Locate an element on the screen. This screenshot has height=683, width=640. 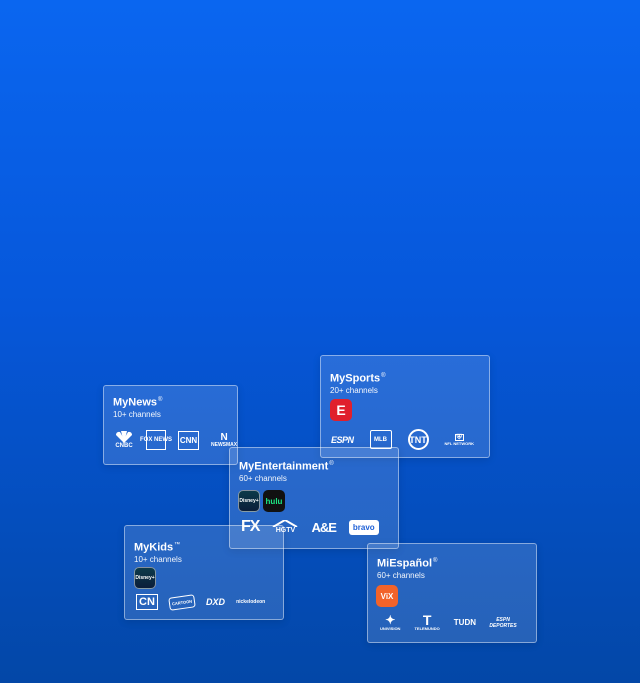
cnbc-logo-icon: CNBC is located at coordinates (124, 440).